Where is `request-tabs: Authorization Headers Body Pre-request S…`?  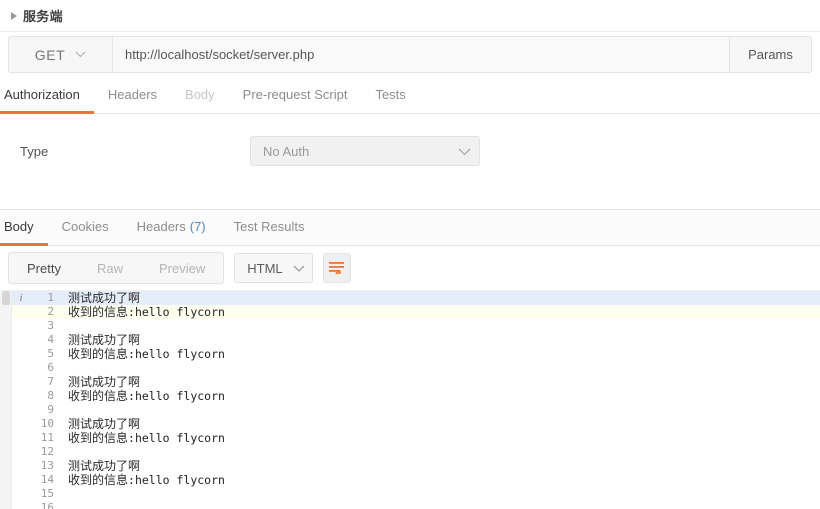 request-tabs: Authorization Headers Body Pre-request S… is located at coordinates (410, 95).